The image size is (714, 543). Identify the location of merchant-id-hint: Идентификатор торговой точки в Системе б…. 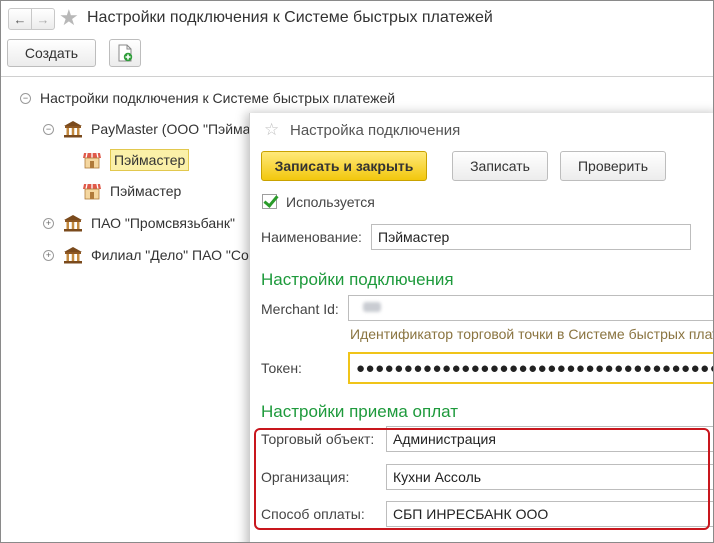
(532, 334).